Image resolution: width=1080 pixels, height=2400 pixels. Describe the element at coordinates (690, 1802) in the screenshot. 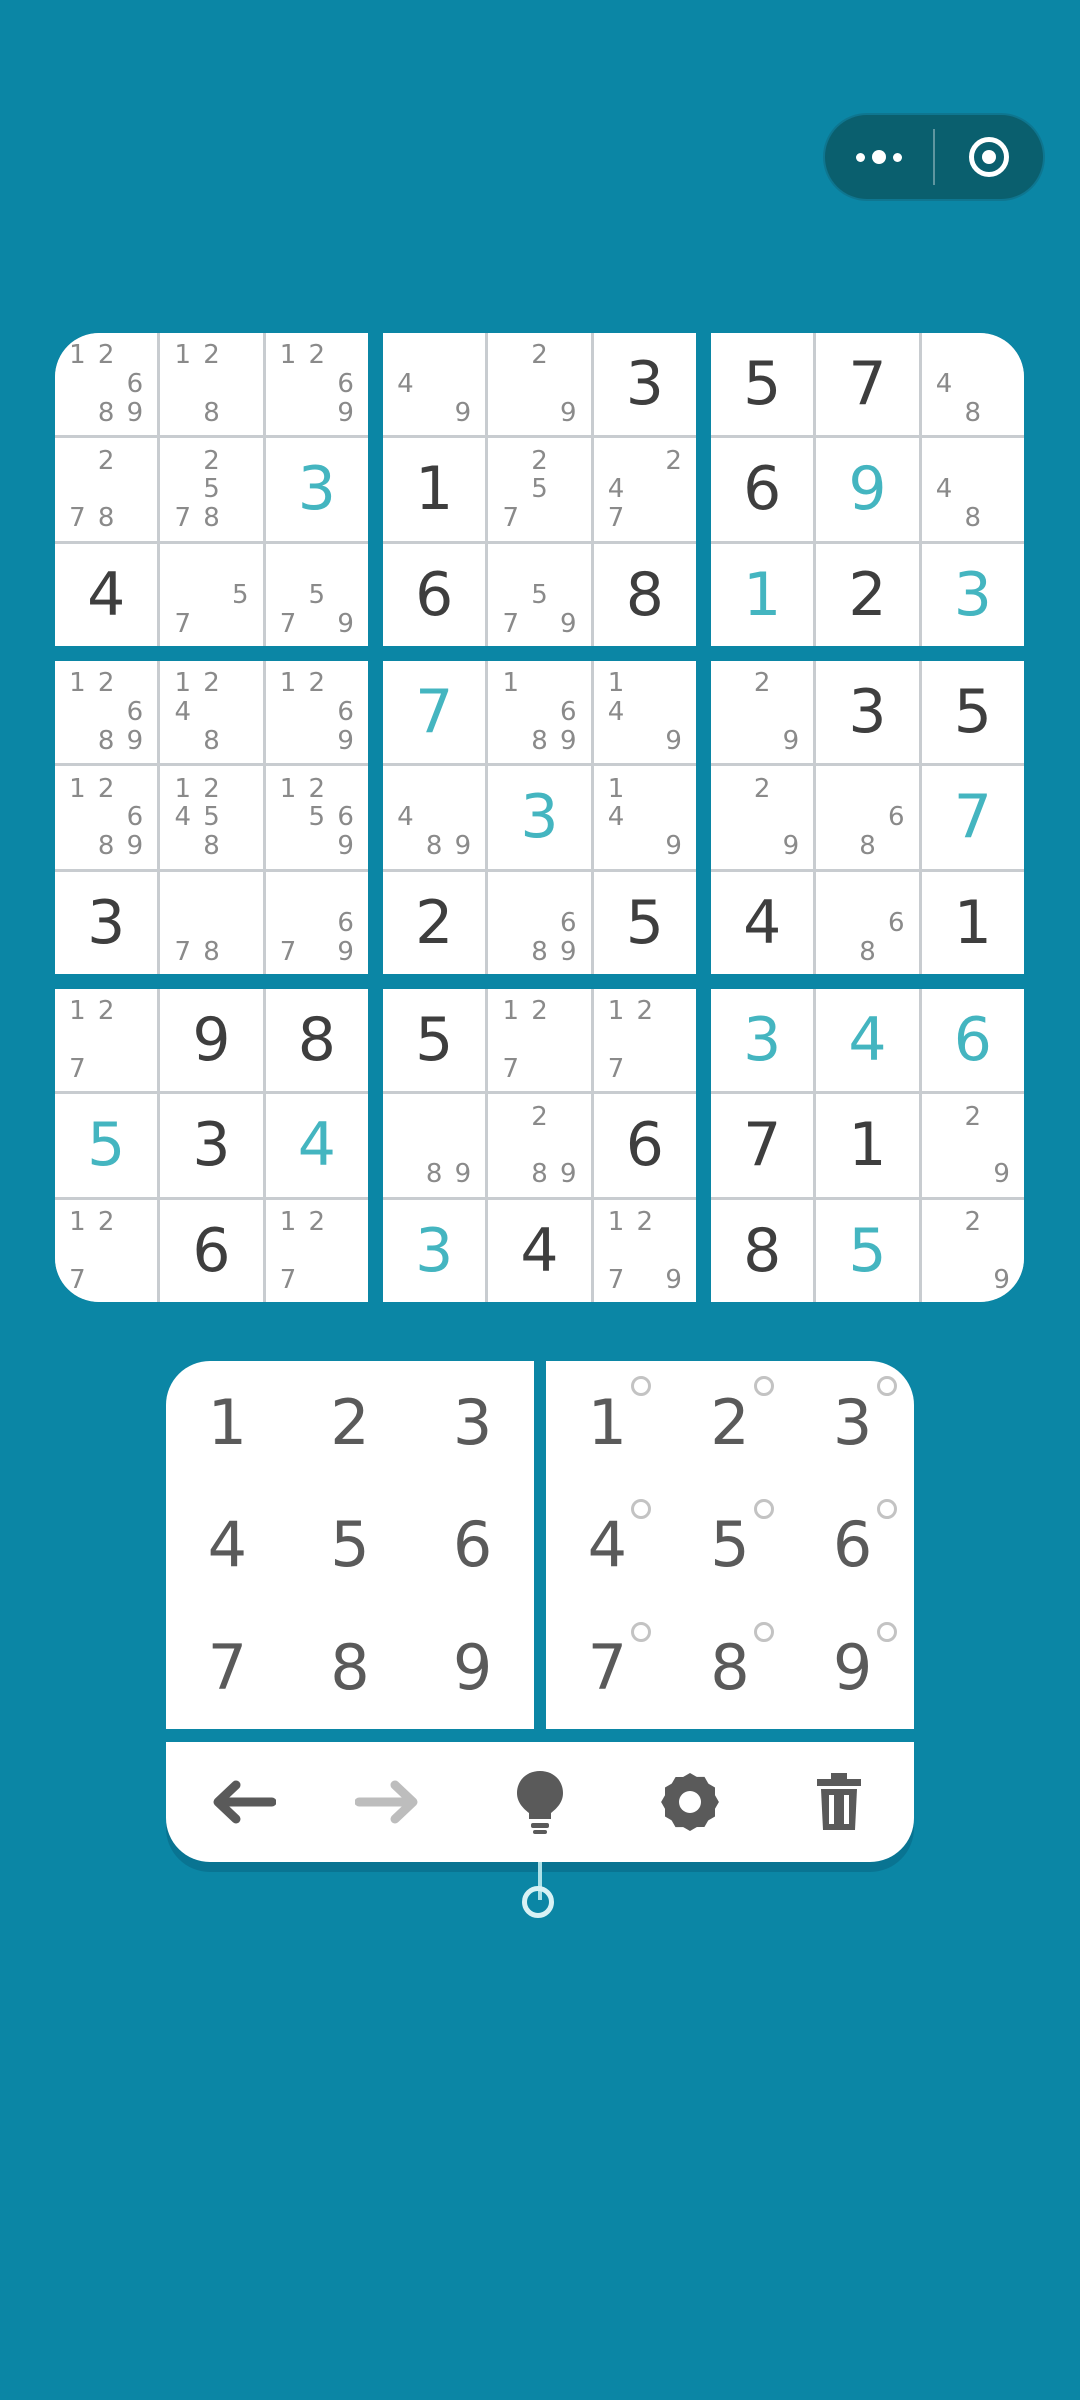

I see `settings-button` at that location.